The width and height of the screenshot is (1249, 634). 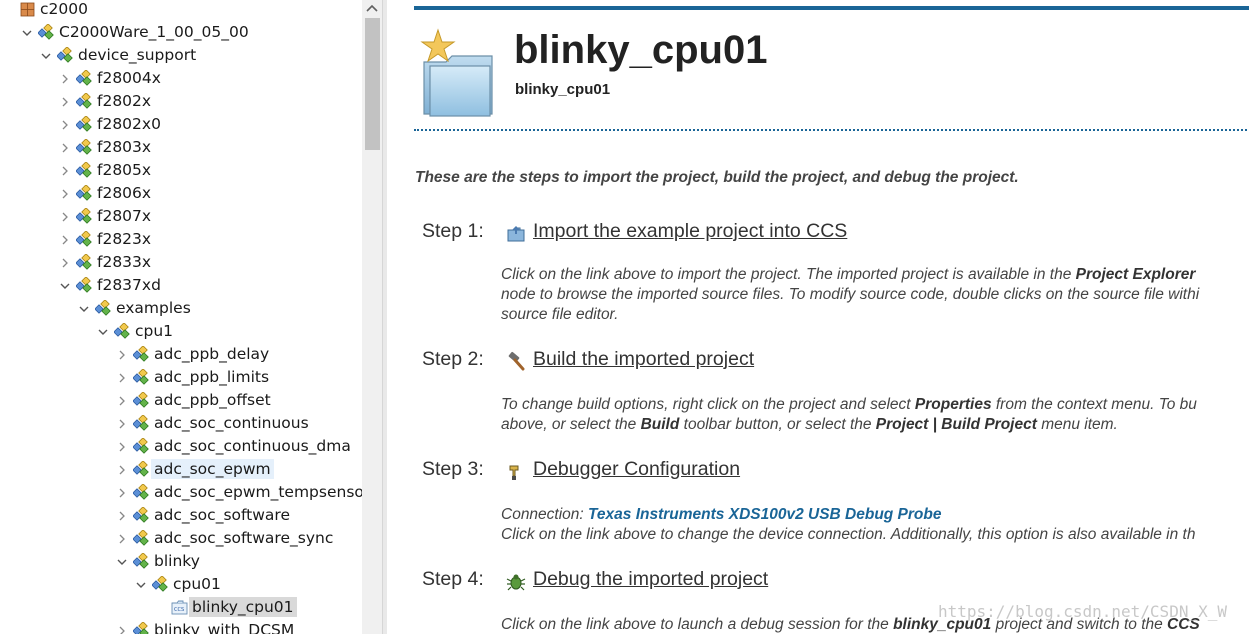 I want to click on tree-item: examples, so click(x=181, y=308).